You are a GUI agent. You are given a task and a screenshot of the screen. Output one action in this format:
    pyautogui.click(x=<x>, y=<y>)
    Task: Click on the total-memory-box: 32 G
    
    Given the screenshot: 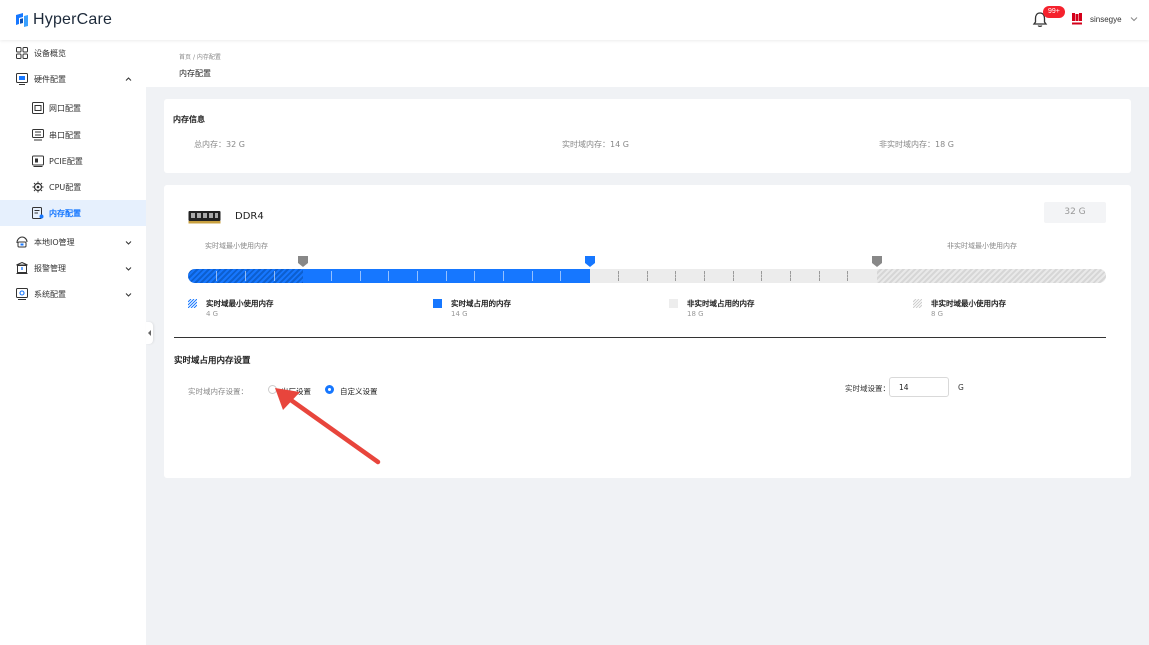 What is the action you would take?
    pyautogui.click(x=1075, y=212)
    